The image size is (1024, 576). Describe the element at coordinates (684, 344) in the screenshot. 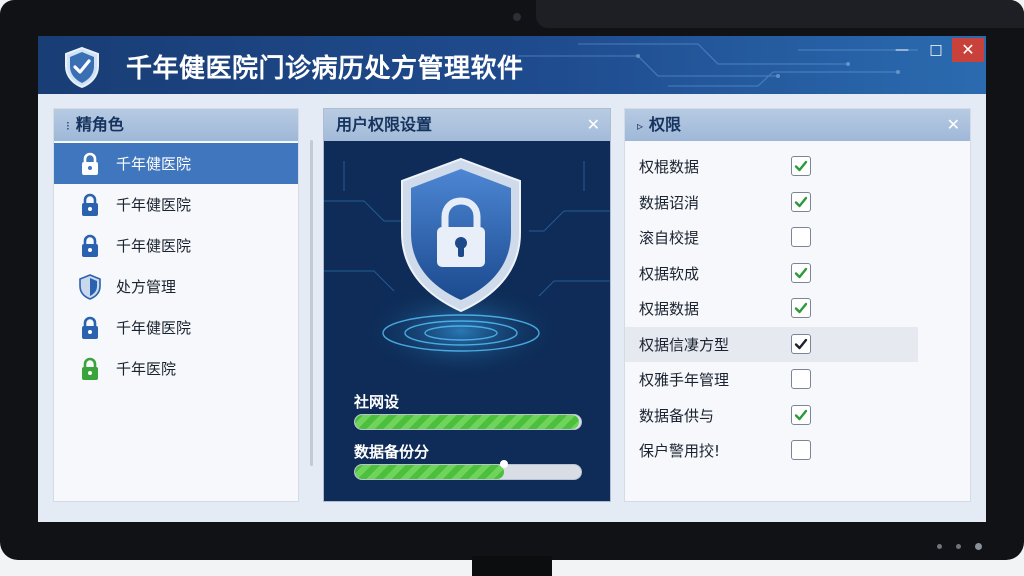

I see `permission-label: 权据信凄方型` at that location.